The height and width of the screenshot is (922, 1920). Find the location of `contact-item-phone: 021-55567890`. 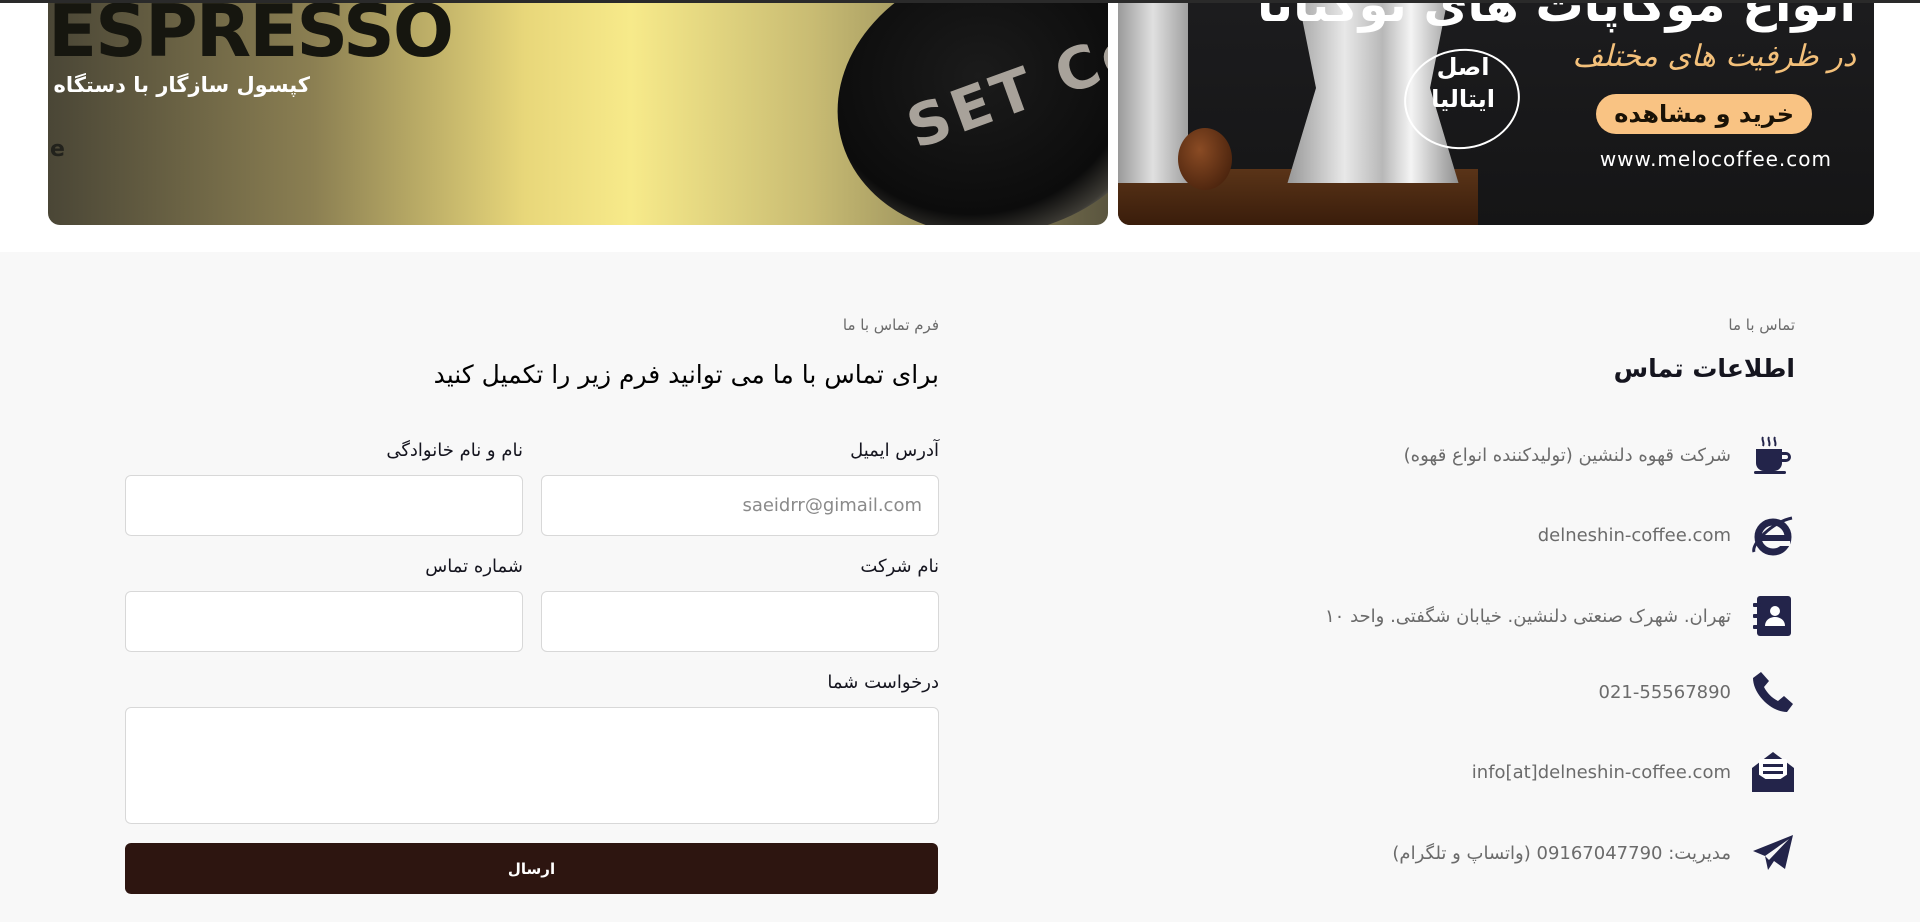

contact-item-phone: 021-55567890 is located at coordinates (1698, 692).